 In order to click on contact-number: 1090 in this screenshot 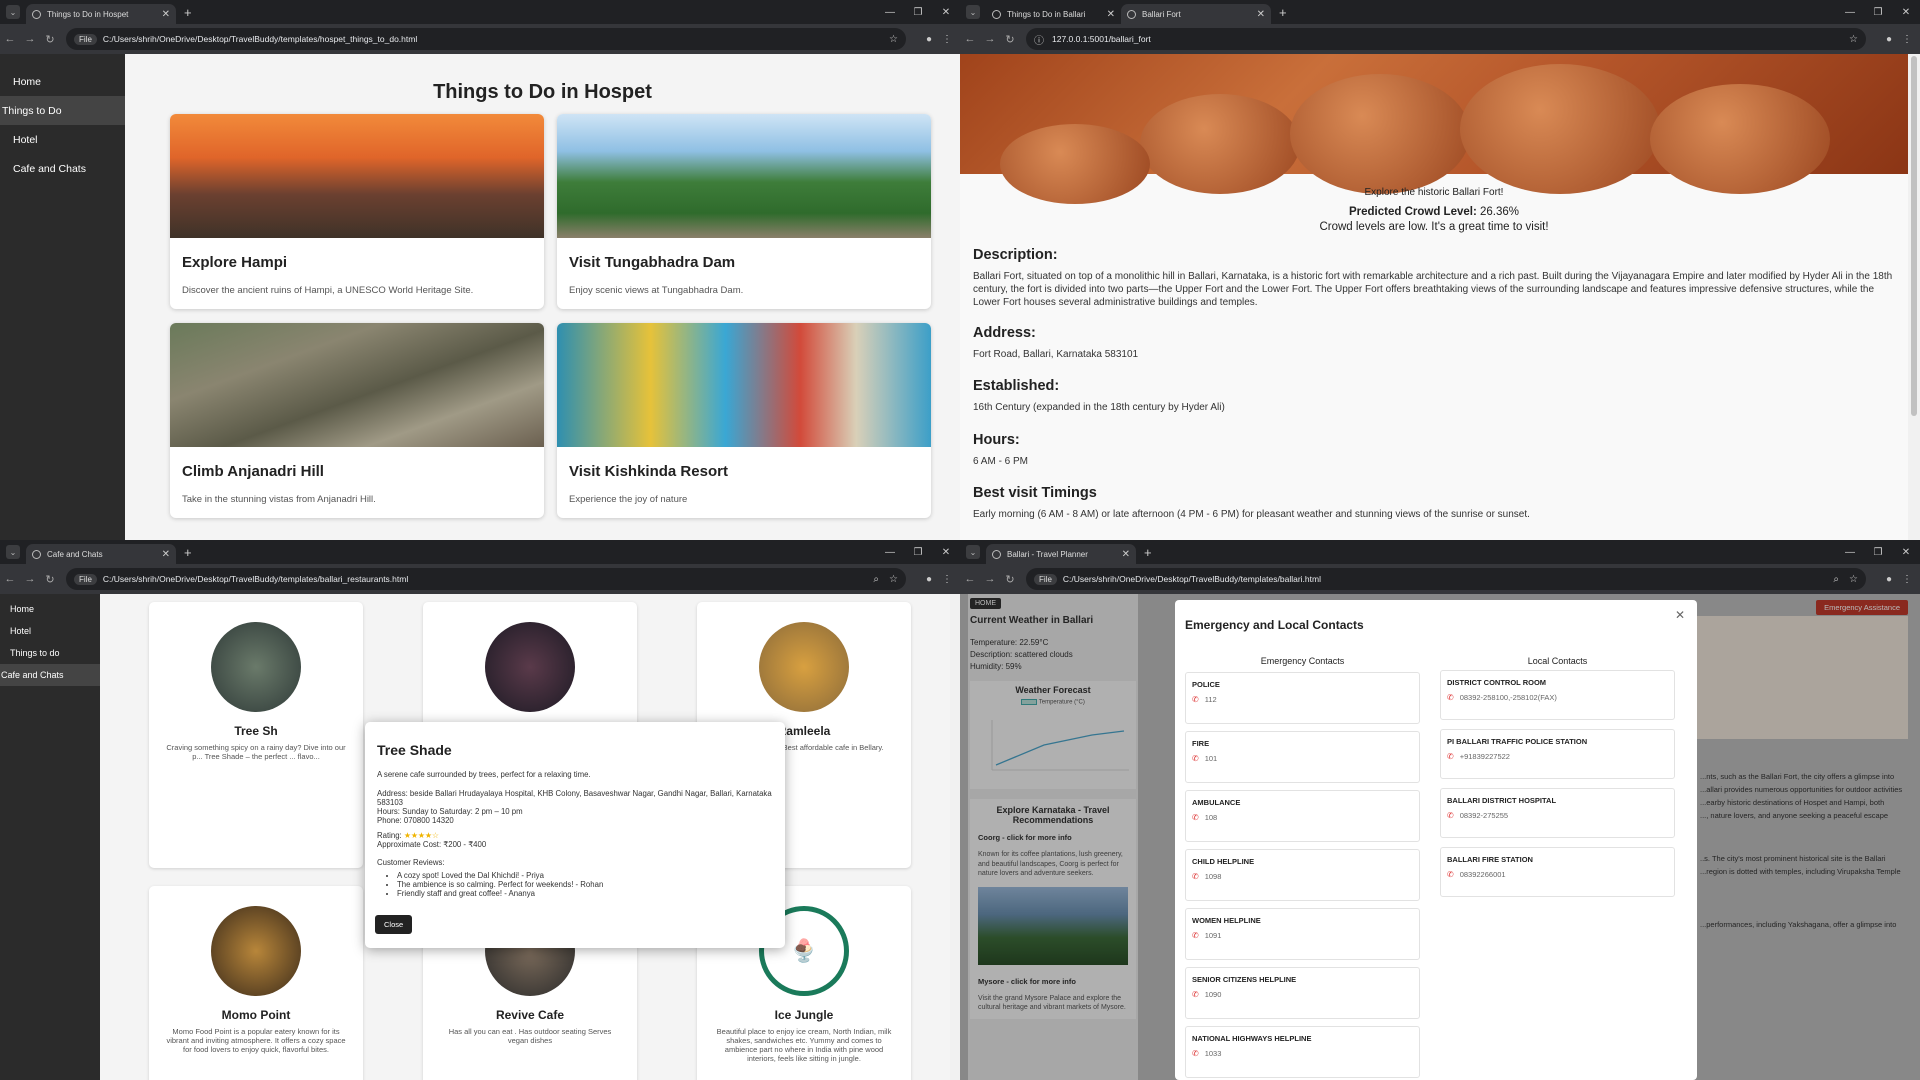, I will do `click(1213, 994)`.